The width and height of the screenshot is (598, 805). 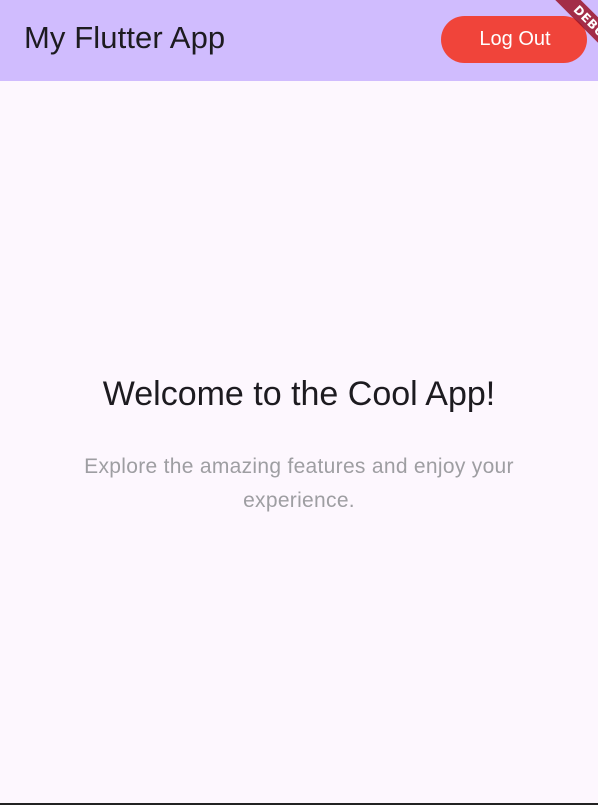 What do you see at coordinates (125, 37) in the screenshot?
I see `app-title: My Flutter App` at bounding box center [125, 37].